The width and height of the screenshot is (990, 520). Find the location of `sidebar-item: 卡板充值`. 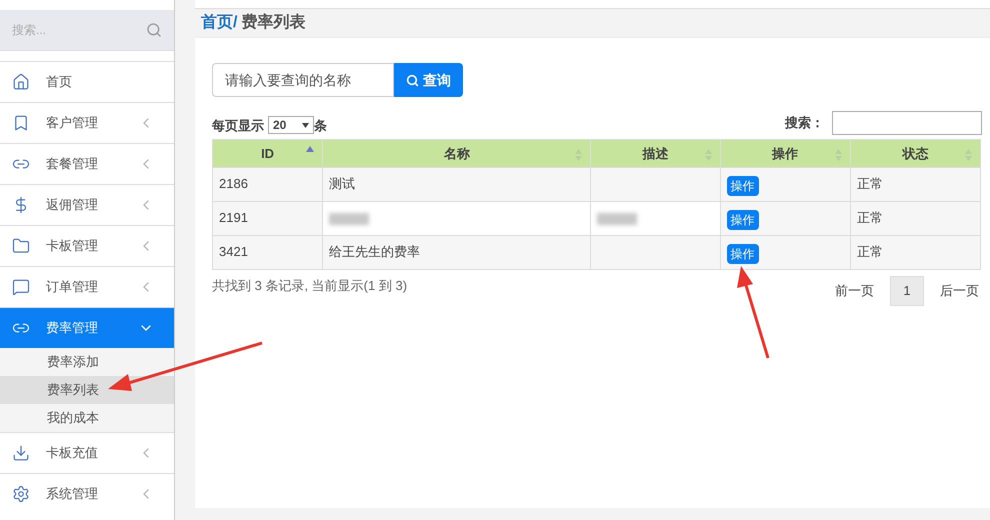

sidebar-item: 卡板充值 is located at coordinates (87, 452).